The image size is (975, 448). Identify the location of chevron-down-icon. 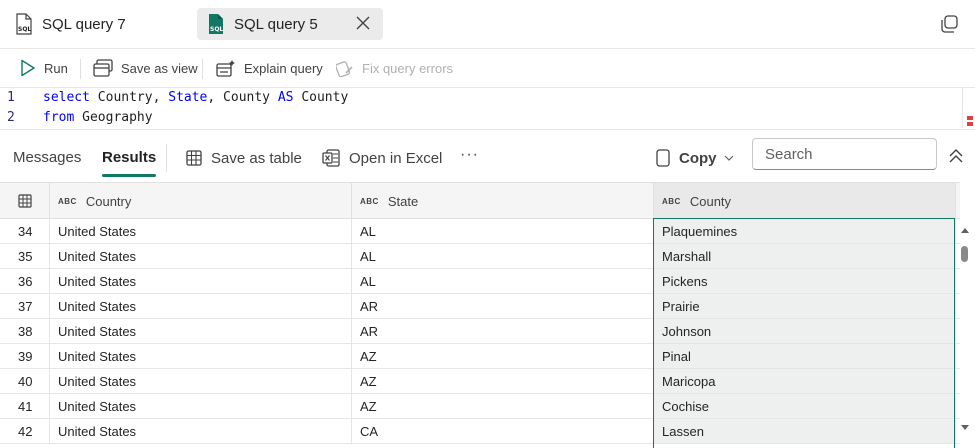
(728, 158).